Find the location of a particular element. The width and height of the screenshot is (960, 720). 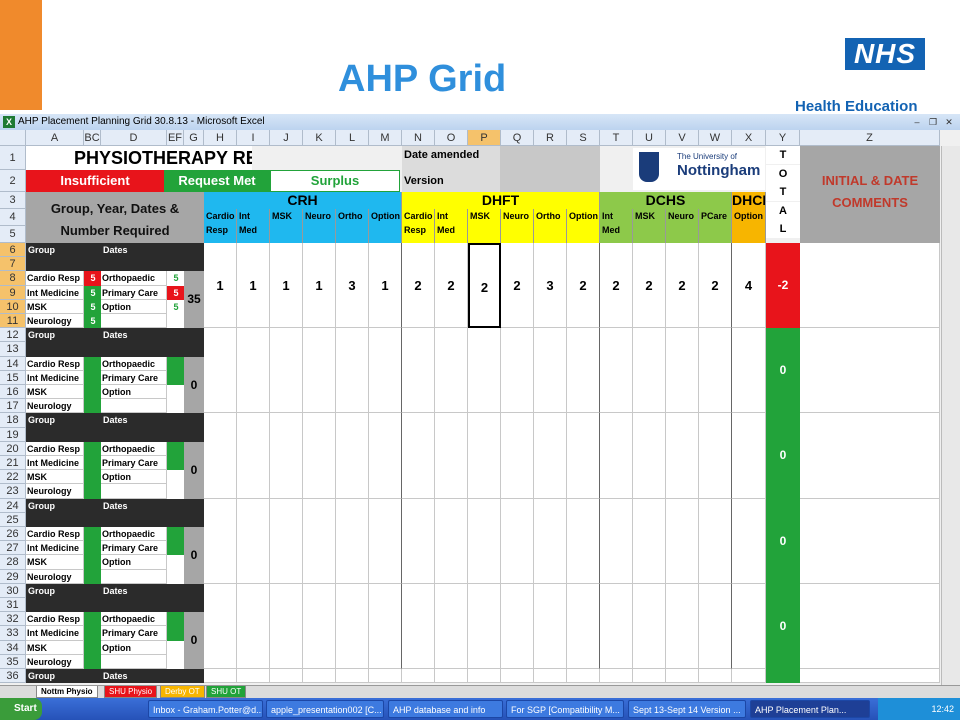

block-2-cell-L is located at coordinates (352, 371).